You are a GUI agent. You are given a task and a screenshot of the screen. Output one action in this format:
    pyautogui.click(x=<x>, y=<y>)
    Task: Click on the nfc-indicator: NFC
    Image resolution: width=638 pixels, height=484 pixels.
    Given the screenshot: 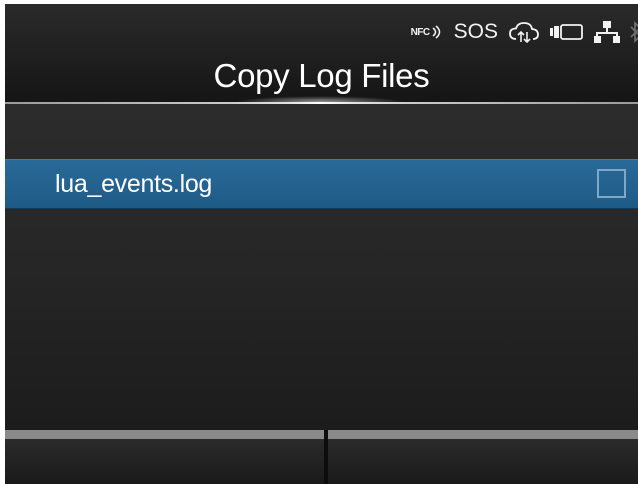 What is the action you would take?
    pyautogui.click(x=427, y=32)
    